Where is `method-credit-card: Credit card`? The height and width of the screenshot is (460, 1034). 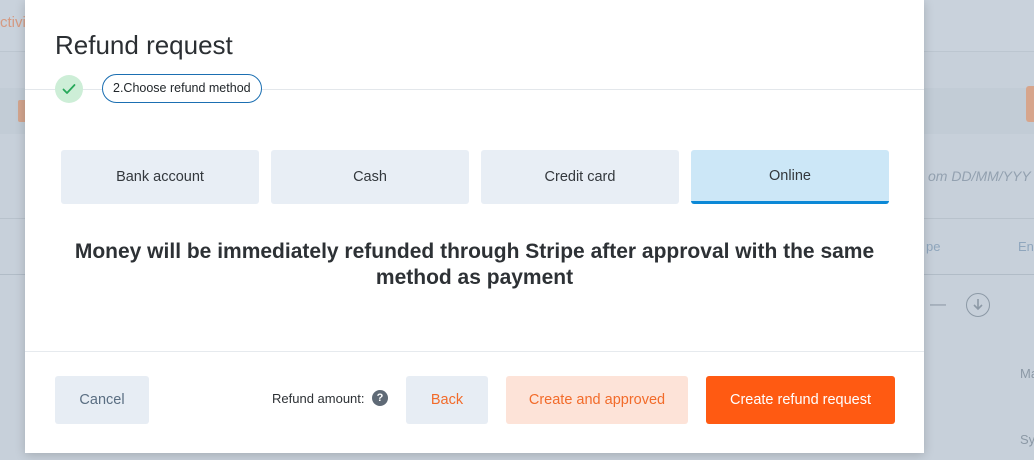 method-credit-card: Credit card is located at coordinates (580, 177).